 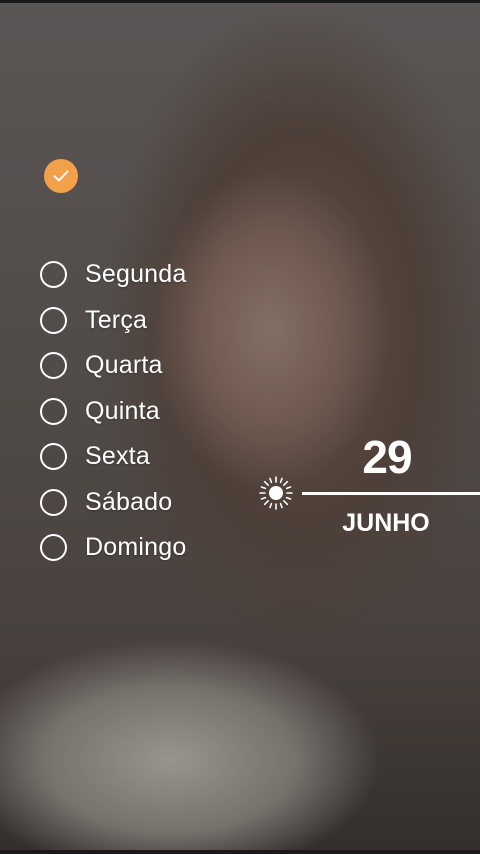 I want to click on weekday-option-quinta: Quinta, so click(x=113, y=412).